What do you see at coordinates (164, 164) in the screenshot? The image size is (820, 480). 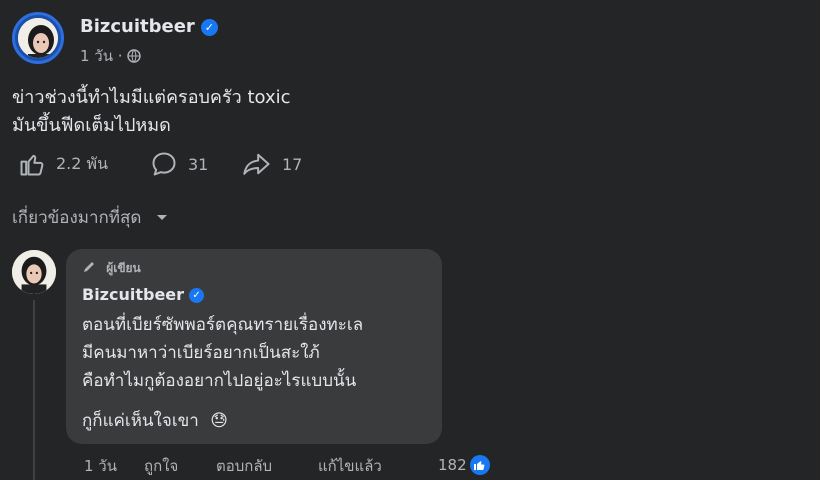 I see `comment-bubble-icon` at bounding box center [164, 164].